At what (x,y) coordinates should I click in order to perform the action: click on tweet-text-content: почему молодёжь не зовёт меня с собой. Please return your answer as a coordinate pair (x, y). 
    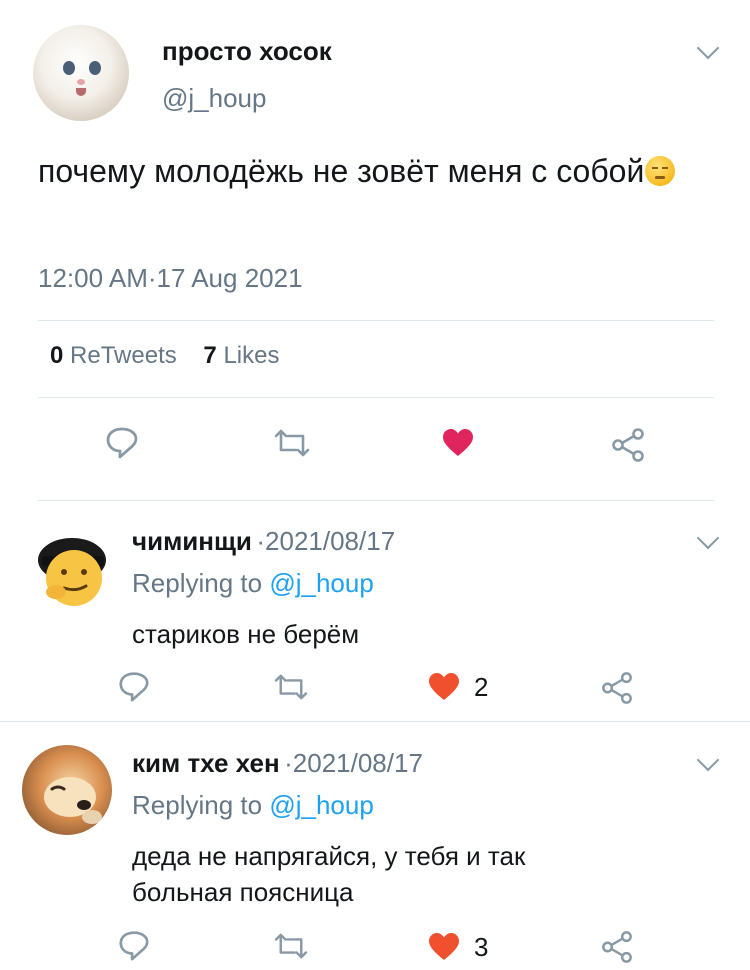
    Looking at the image, I should click on (341, 171).